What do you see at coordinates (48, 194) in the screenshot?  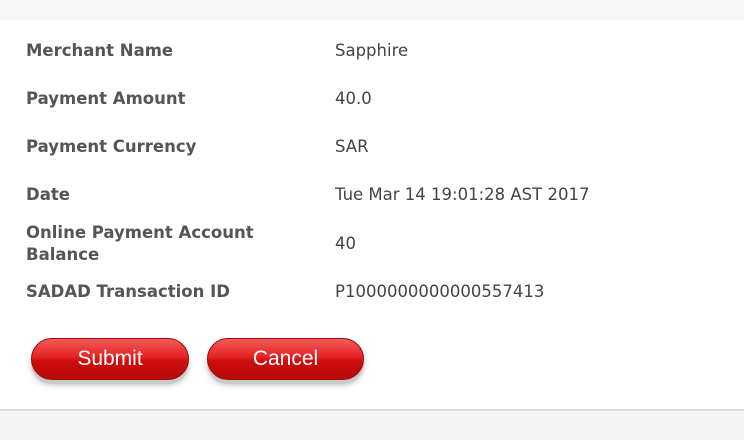 I see `date-label: Date` at bounding box center [48, 194].